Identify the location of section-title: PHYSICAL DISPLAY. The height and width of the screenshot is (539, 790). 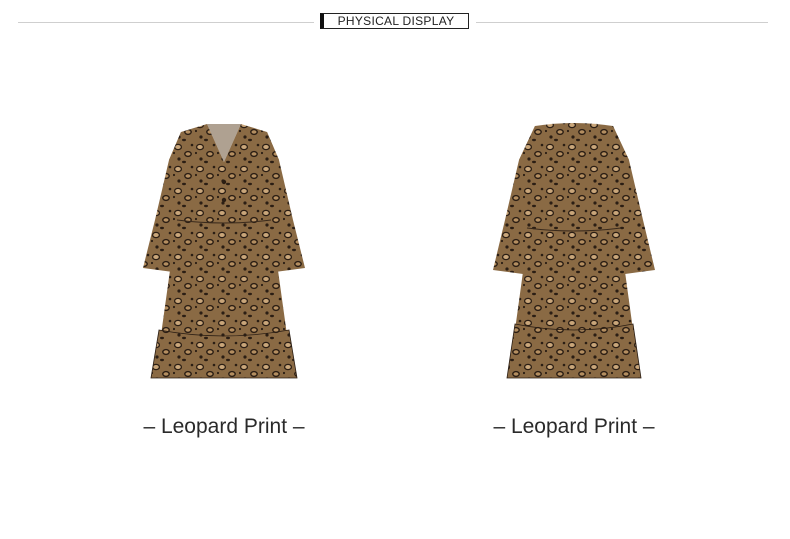
(394, 21).